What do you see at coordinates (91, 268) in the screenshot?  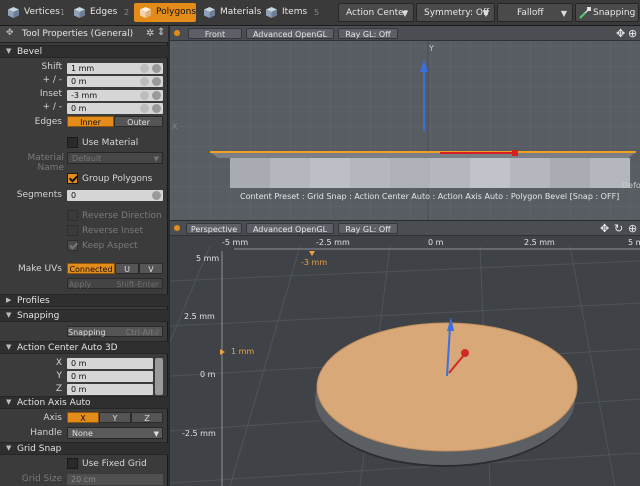 I see `make-uvs-connected-button: Connected` at bounding box center [91, 268].